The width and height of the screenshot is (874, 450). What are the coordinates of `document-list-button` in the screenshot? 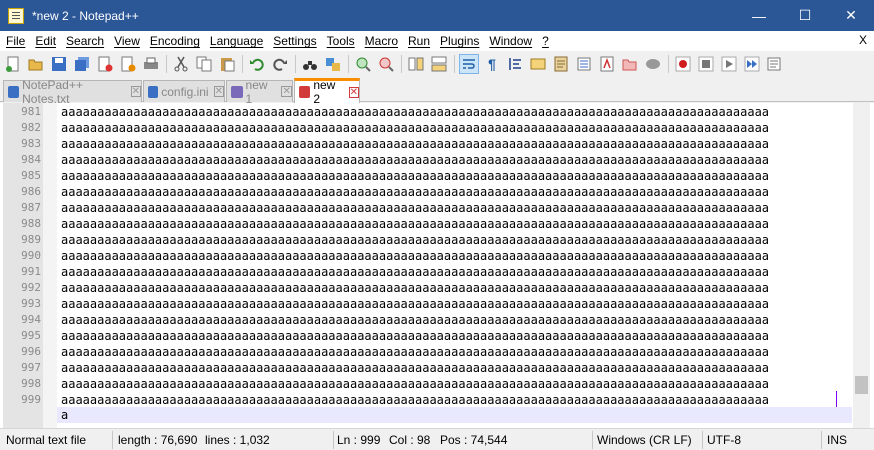 It's located at (584, 64).